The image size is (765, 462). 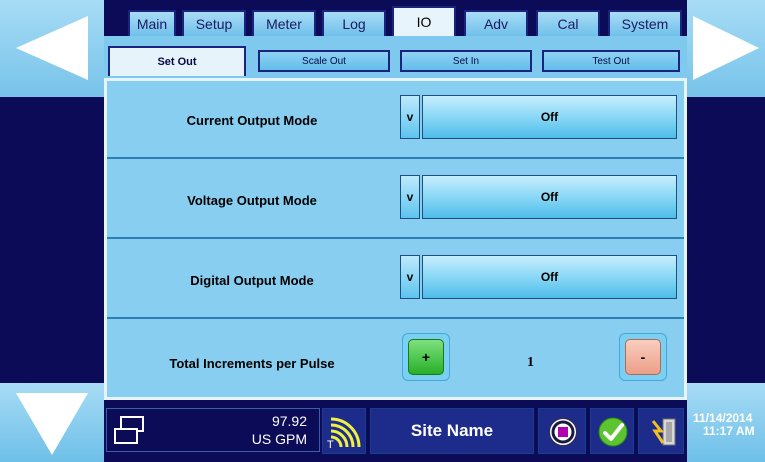 What do you see at coordinates (395, 280) in the screenshot?
I see `setting-row-digital-output: Digital Output Mode v Off` at bounding box center [395, 280].